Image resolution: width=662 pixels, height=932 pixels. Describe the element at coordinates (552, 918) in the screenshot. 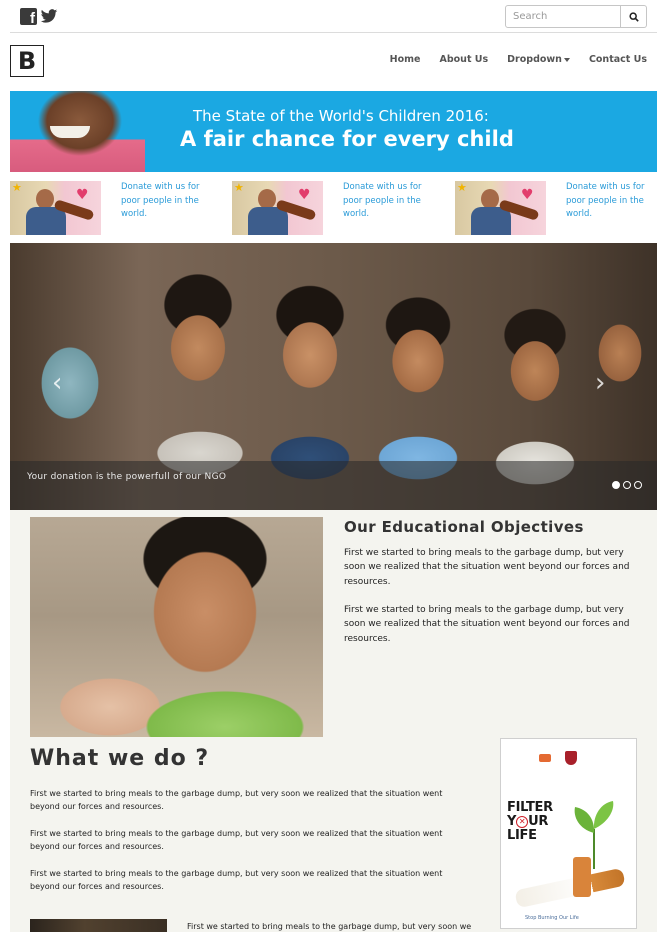

I see `poster-footer: Stop Burning Our Life` at that location.